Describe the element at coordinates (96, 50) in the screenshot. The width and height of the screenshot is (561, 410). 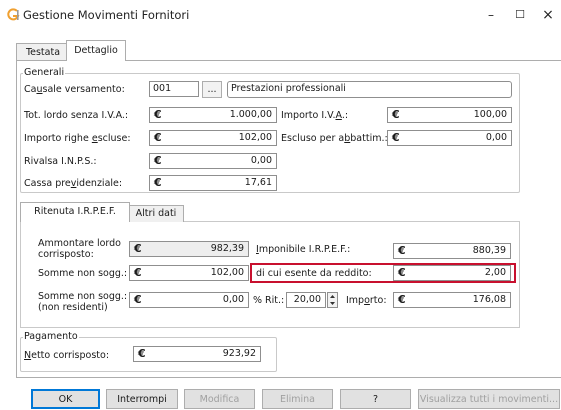
I see `tab-dettaglio: Dettaglio` at that location.